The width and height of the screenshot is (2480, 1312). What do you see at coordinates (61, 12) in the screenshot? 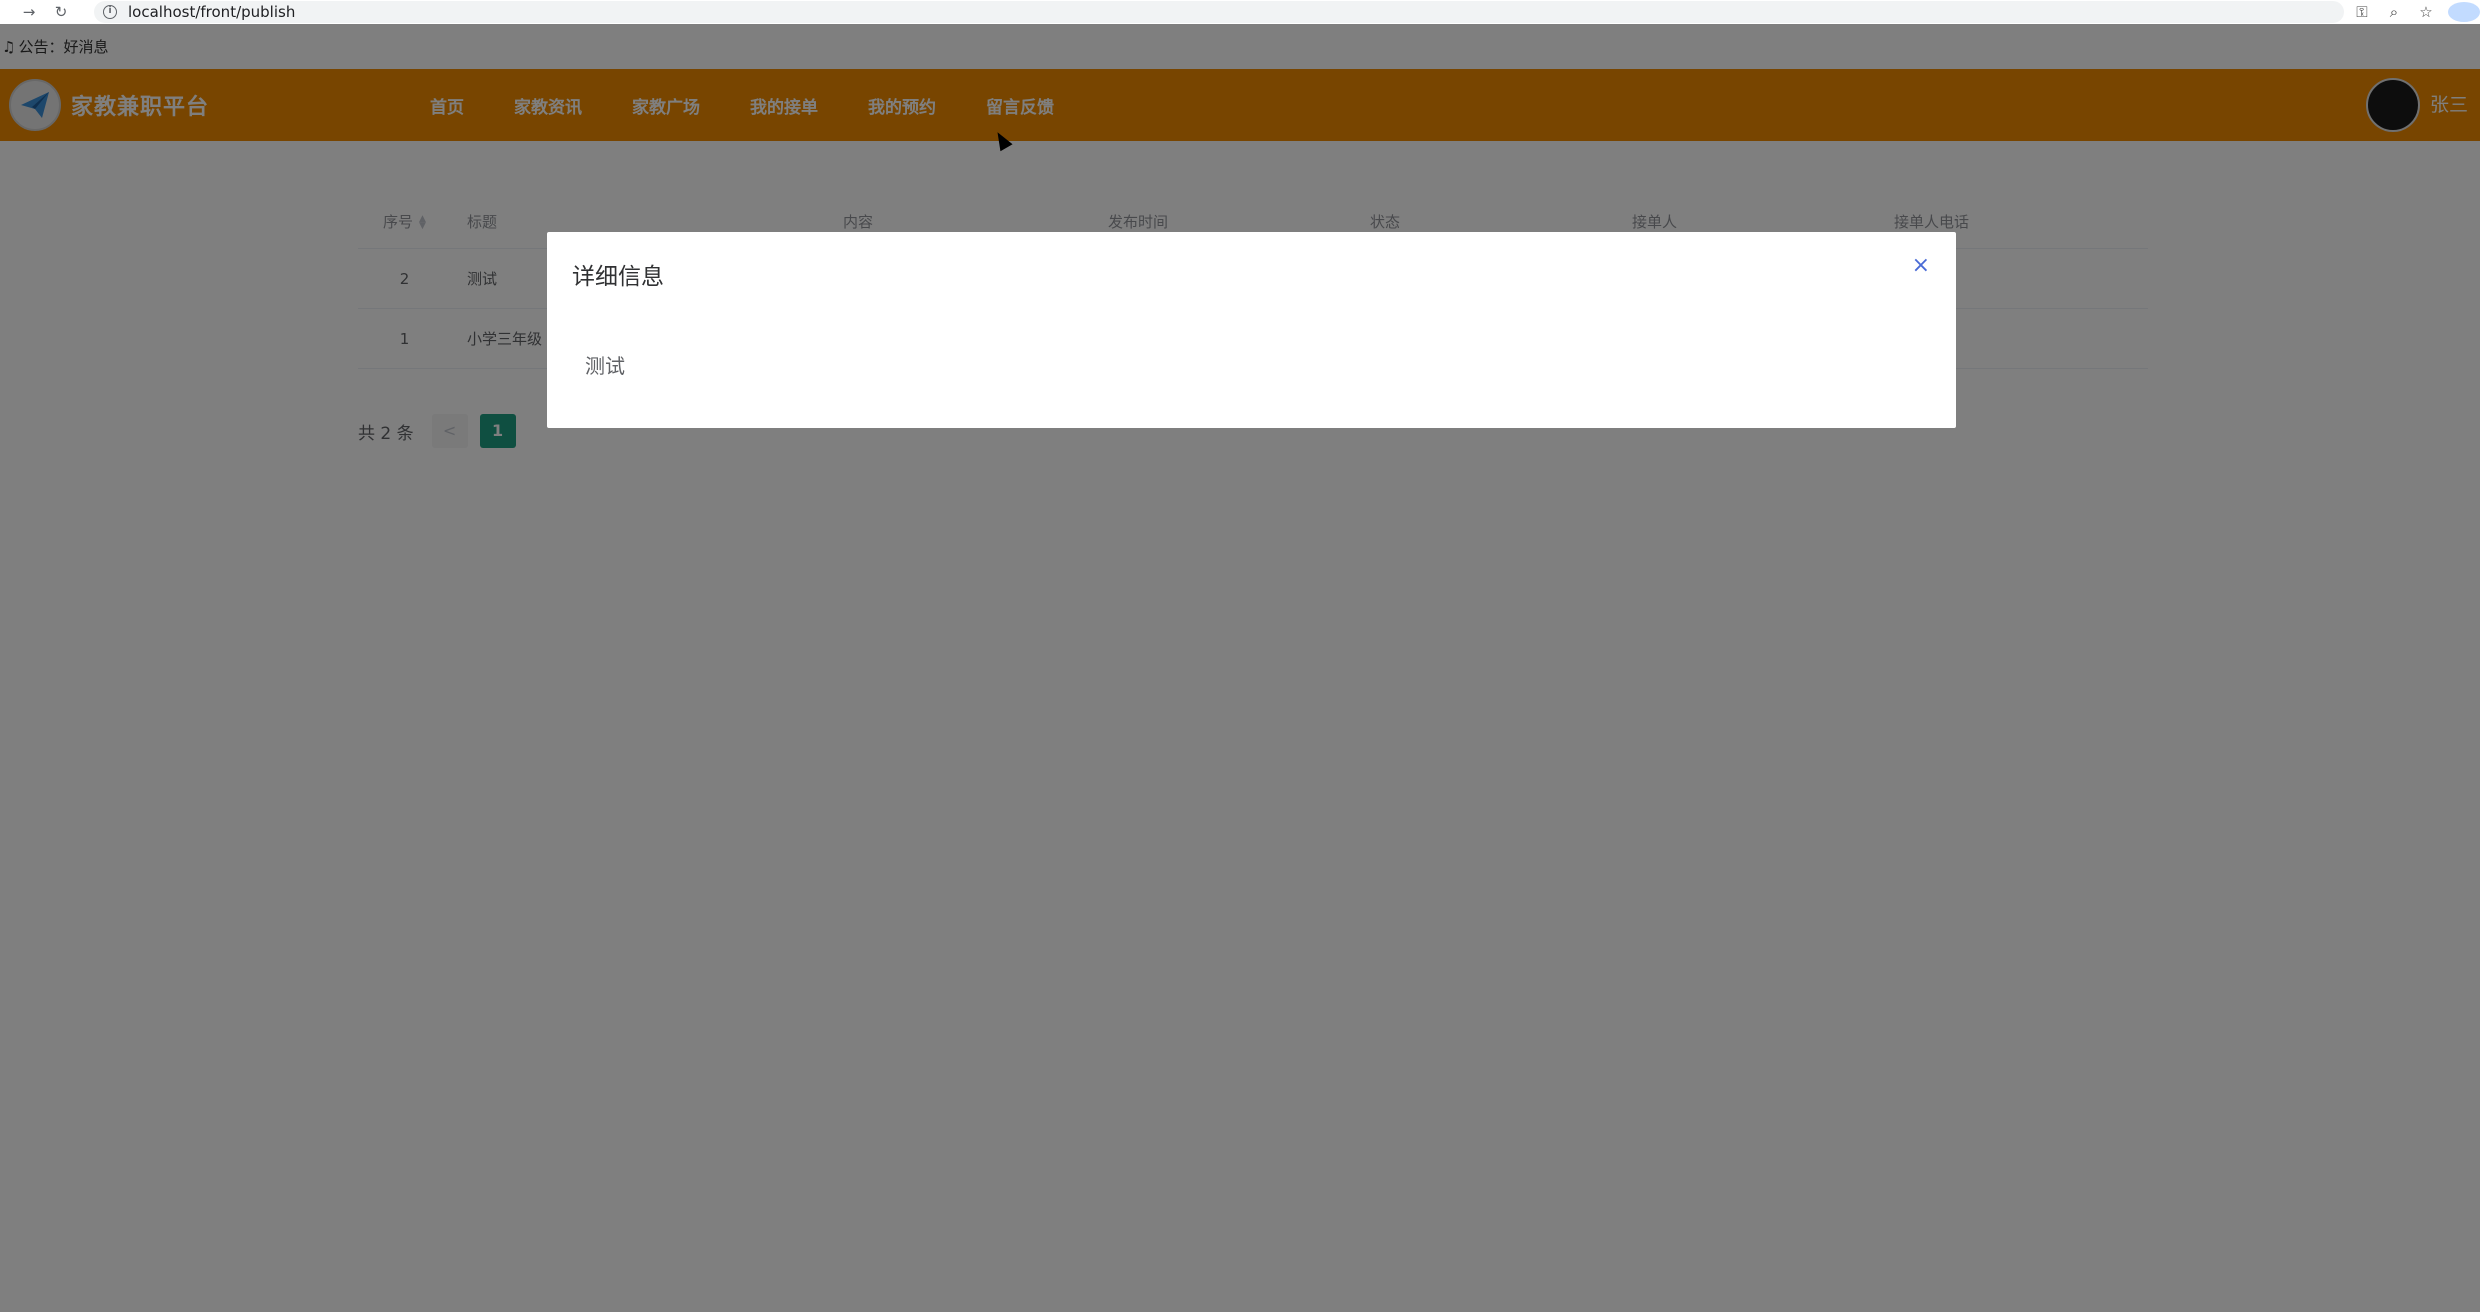
I see `reload-icon: ↻` at bounding box center [61, 12].